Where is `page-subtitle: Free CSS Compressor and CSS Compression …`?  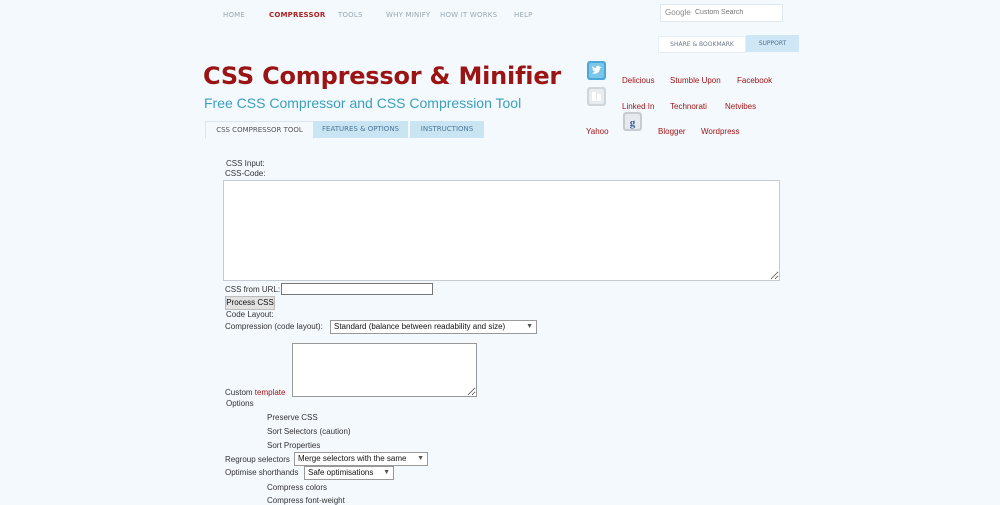
page-subtitle: Free CSS Compressor and CSS Compression … is located at coordinates (363, 103).